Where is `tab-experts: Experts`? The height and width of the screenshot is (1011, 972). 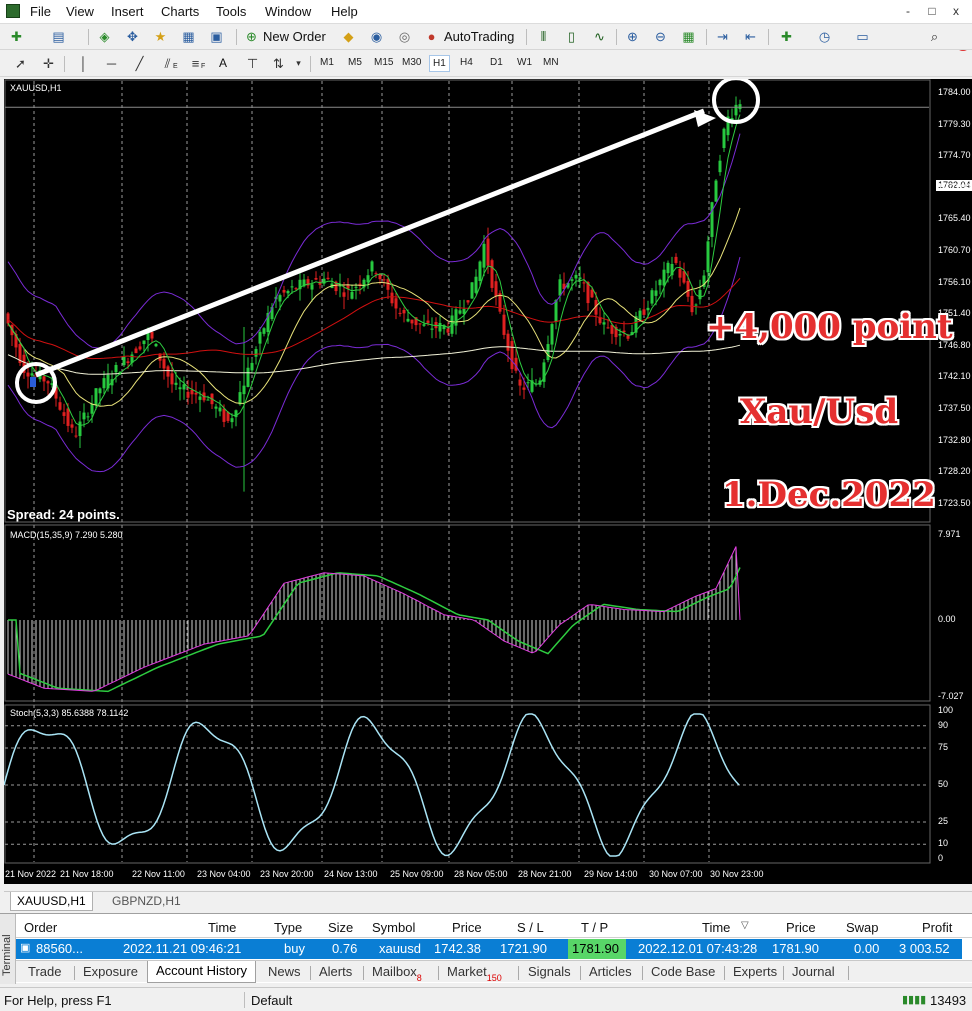 tab-experts: Experts is located at coordinates (755, 971).